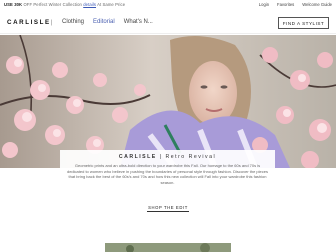 The height and width of the screenshot is (252, 336). Describe the element at coordinates (111, 4) in the screenshot. I see `promo-suffix: At Same Price` at that location.